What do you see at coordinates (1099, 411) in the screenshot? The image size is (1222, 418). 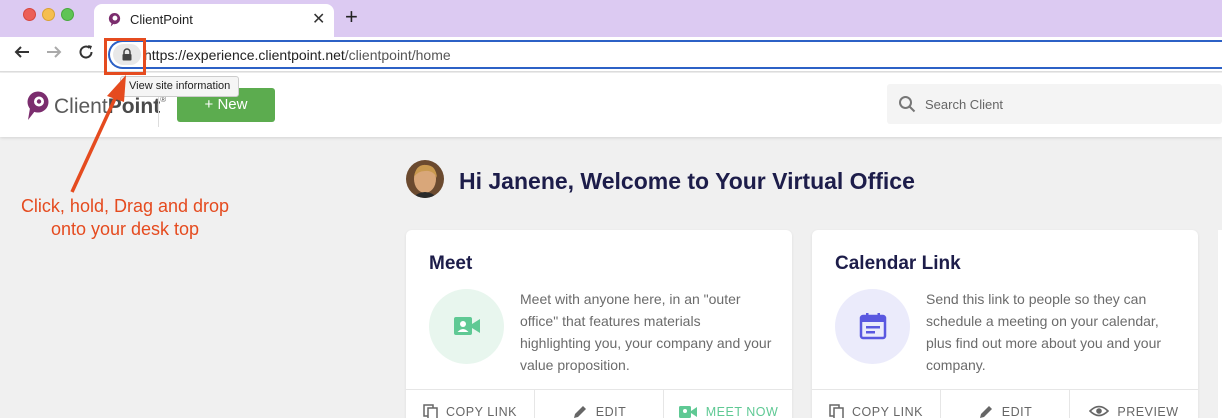 I see `eye-icon` at bounding box center [1099, 411].